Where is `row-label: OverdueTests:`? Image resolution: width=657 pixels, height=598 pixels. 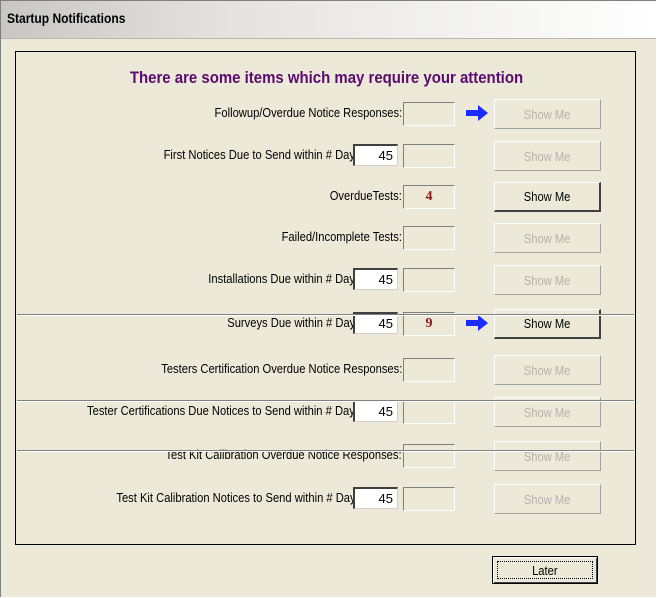 row-label: OverdueTests: is located at coordinates (365, 195).